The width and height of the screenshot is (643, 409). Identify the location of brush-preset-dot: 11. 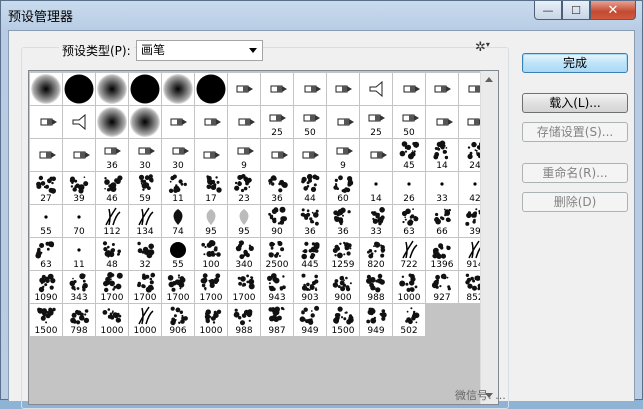
(79, 254).